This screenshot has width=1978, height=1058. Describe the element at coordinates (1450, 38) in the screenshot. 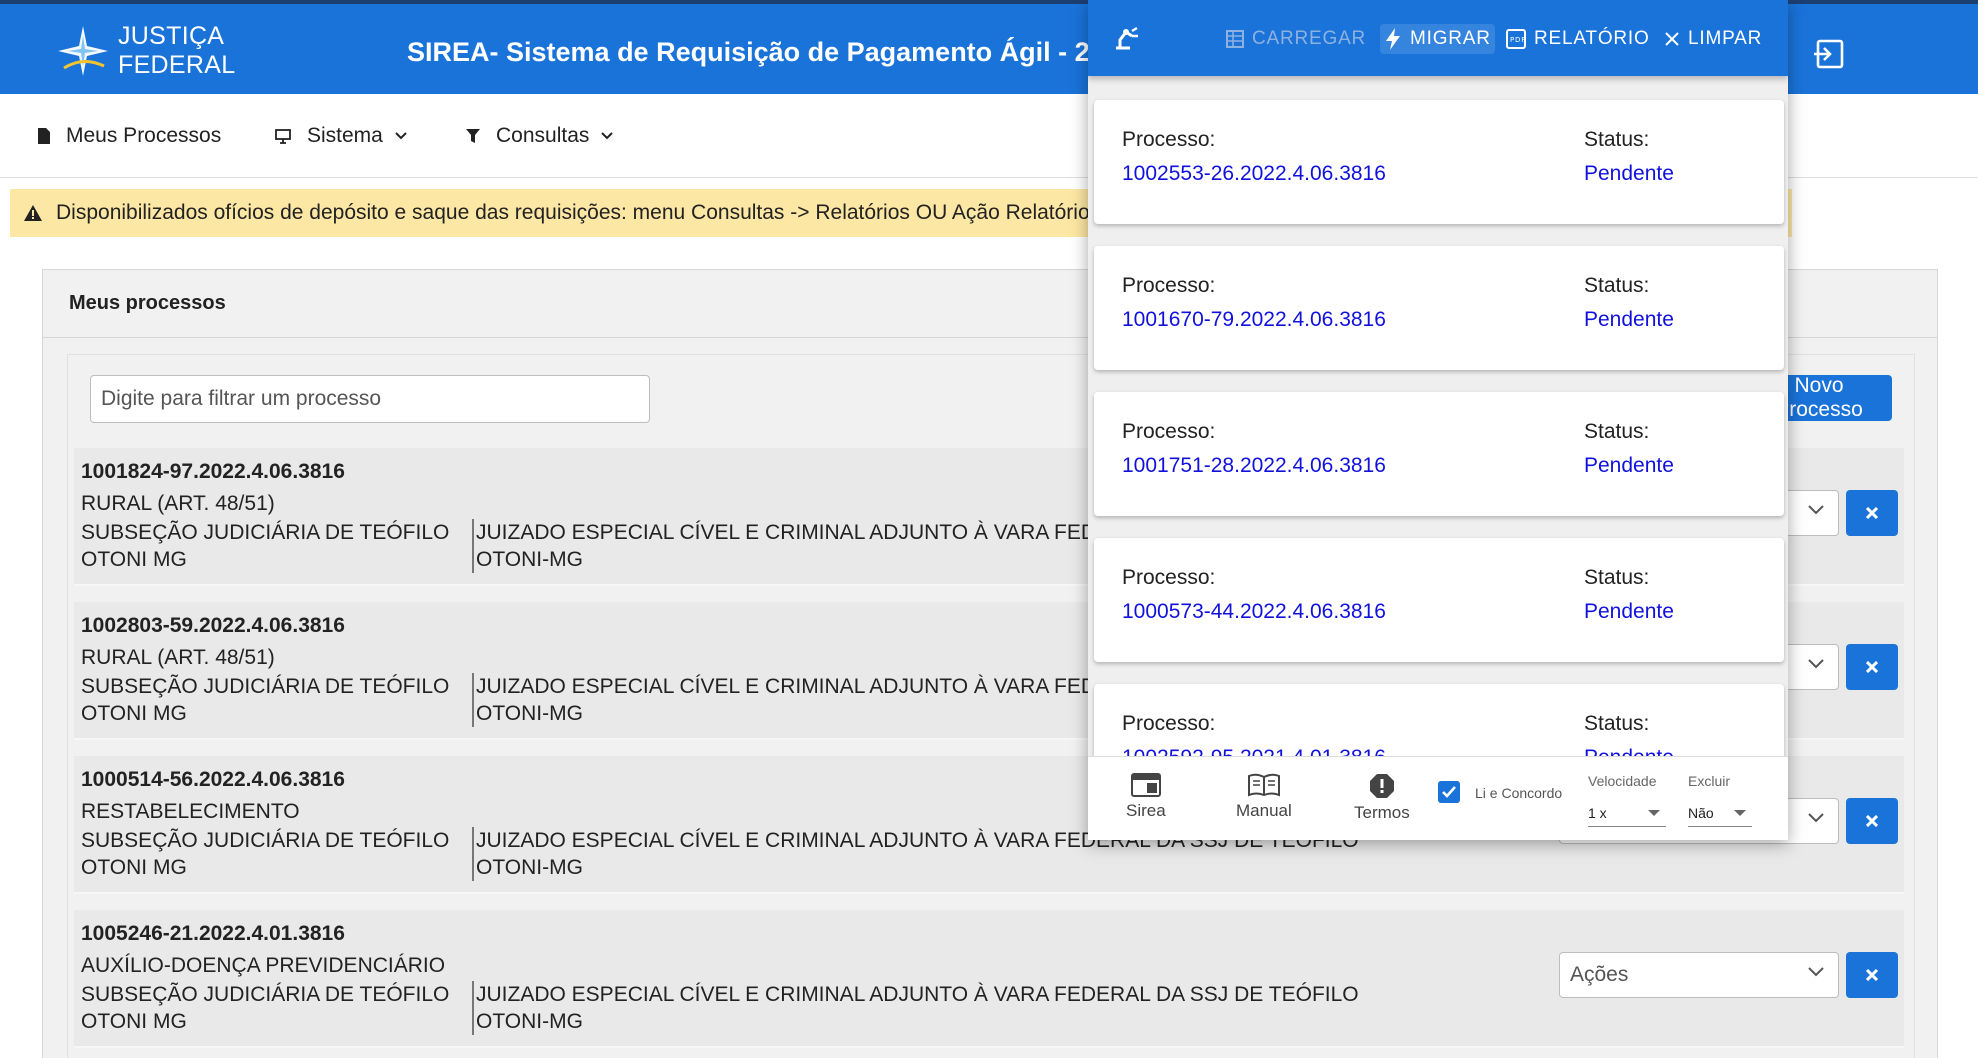

I see `migrate-button-label: MIGRAR` at that location.